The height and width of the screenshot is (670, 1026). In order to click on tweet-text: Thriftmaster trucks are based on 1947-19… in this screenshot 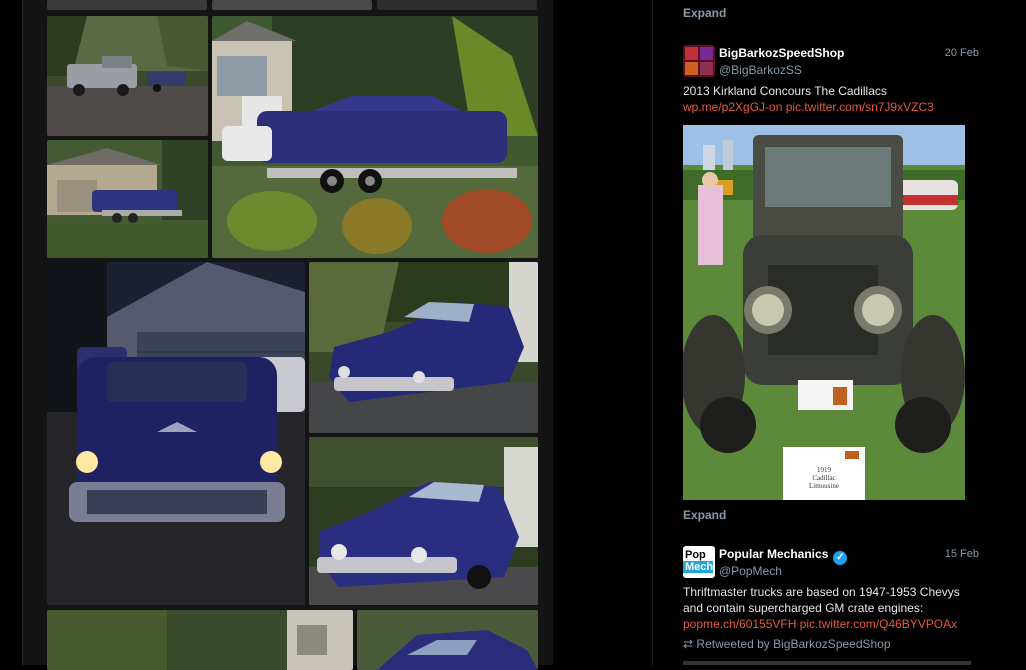, I will do `click(831, 608)`.